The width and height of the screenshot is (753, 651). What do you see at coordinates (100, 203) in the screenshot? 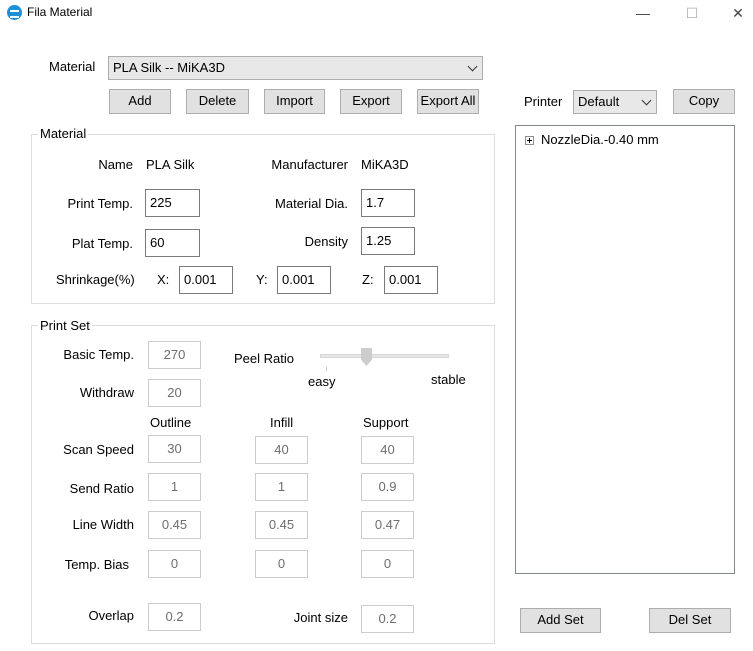
I see `print-temp-label: Print Temp.` at bounding box center [100, 203].